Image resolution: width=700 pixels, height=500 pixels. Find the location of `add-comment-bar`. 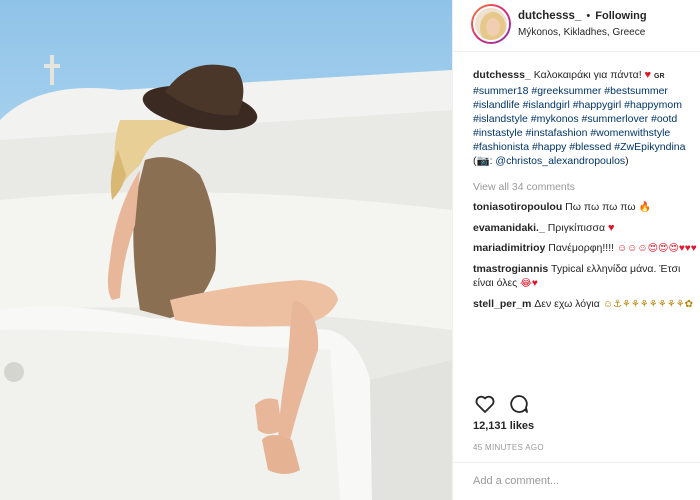

add-comment-bar is located at coordinates (576, 481).